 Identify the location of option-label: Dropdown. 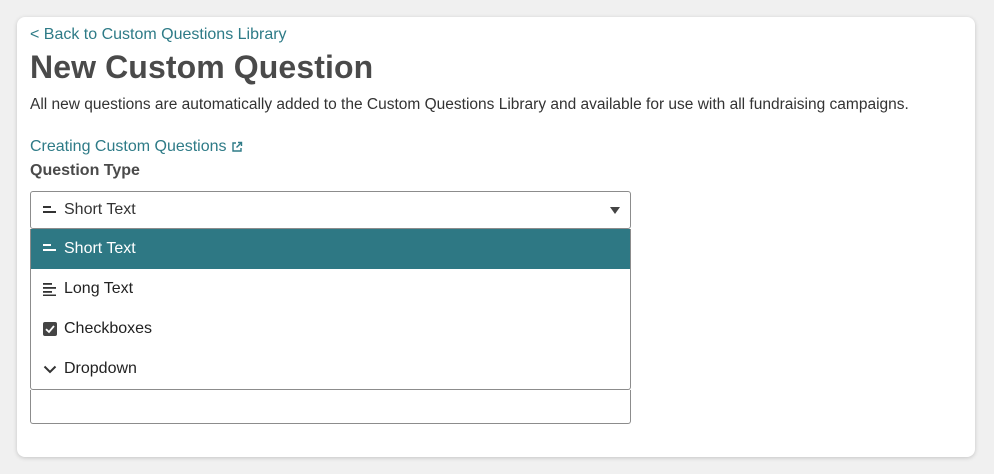
(100, 368).